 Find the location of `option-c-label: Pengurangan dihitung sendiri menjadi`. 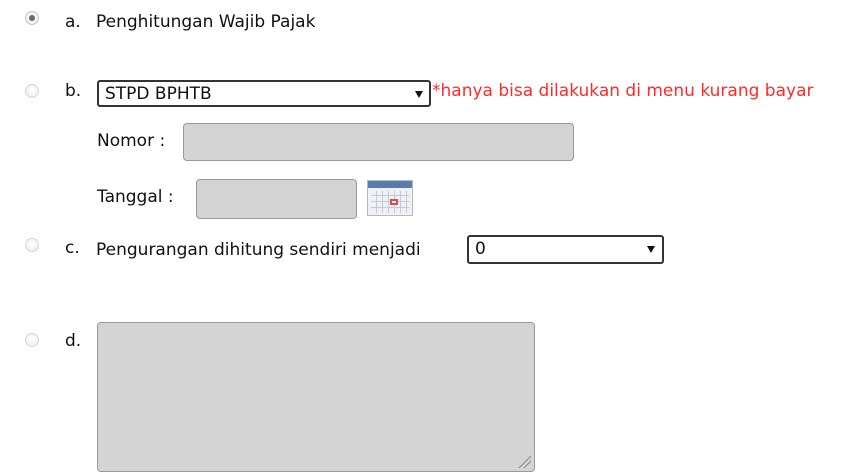

option-c-label: Pengurangan dihitung sendiri menjadi is located at coordinates (258, 250).